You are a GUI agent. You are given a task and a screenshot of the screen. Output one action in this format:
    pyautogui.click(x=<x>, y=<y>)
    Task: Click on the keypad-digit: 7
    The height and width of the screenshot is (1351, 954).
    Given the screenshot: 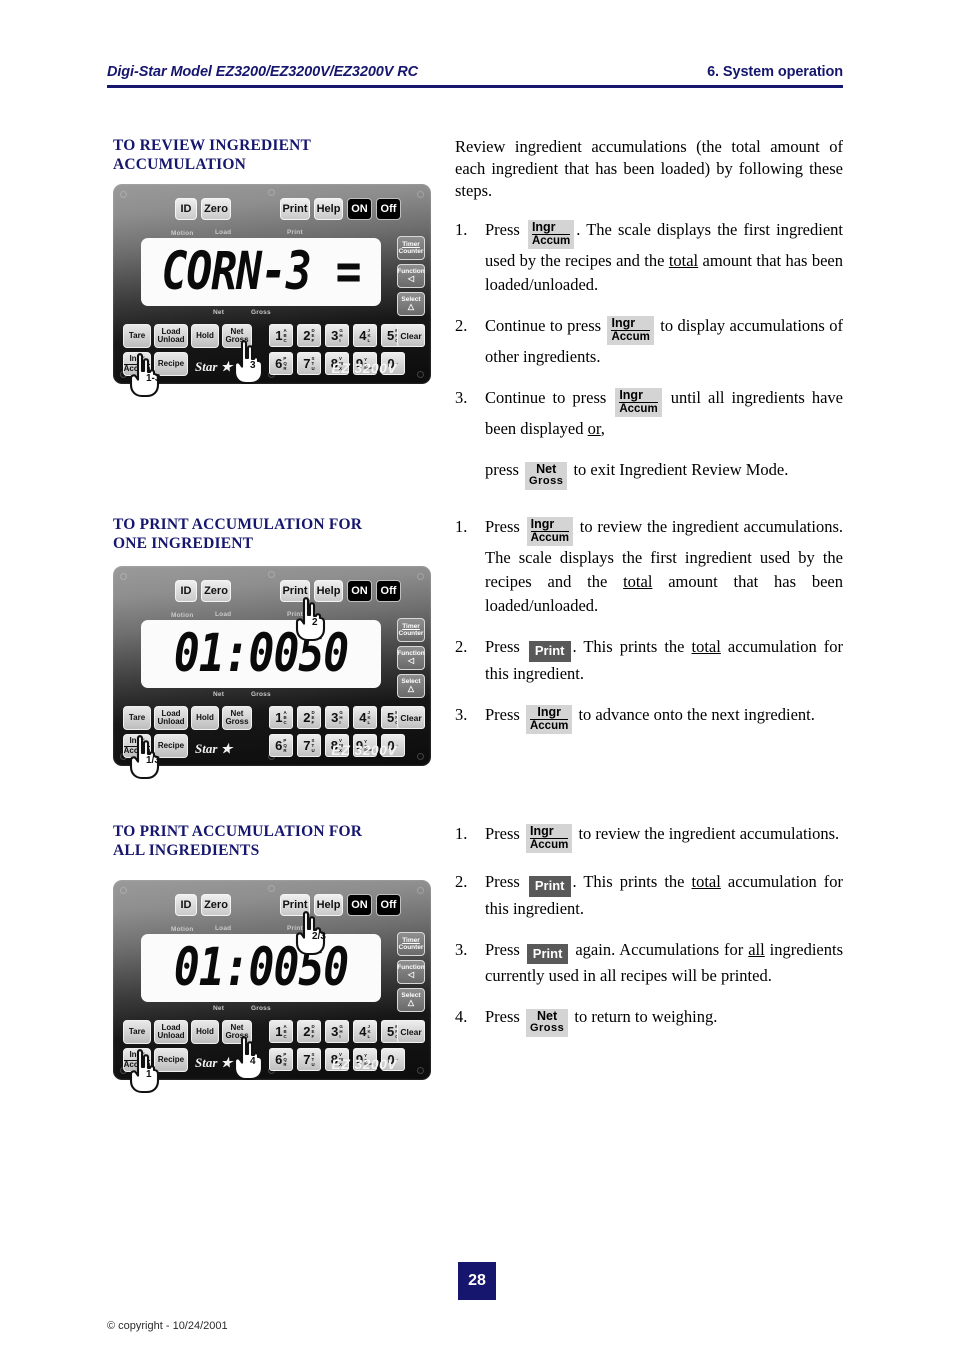 What is the action you would take?
    pyautogui.click(x=307, y=745)
    